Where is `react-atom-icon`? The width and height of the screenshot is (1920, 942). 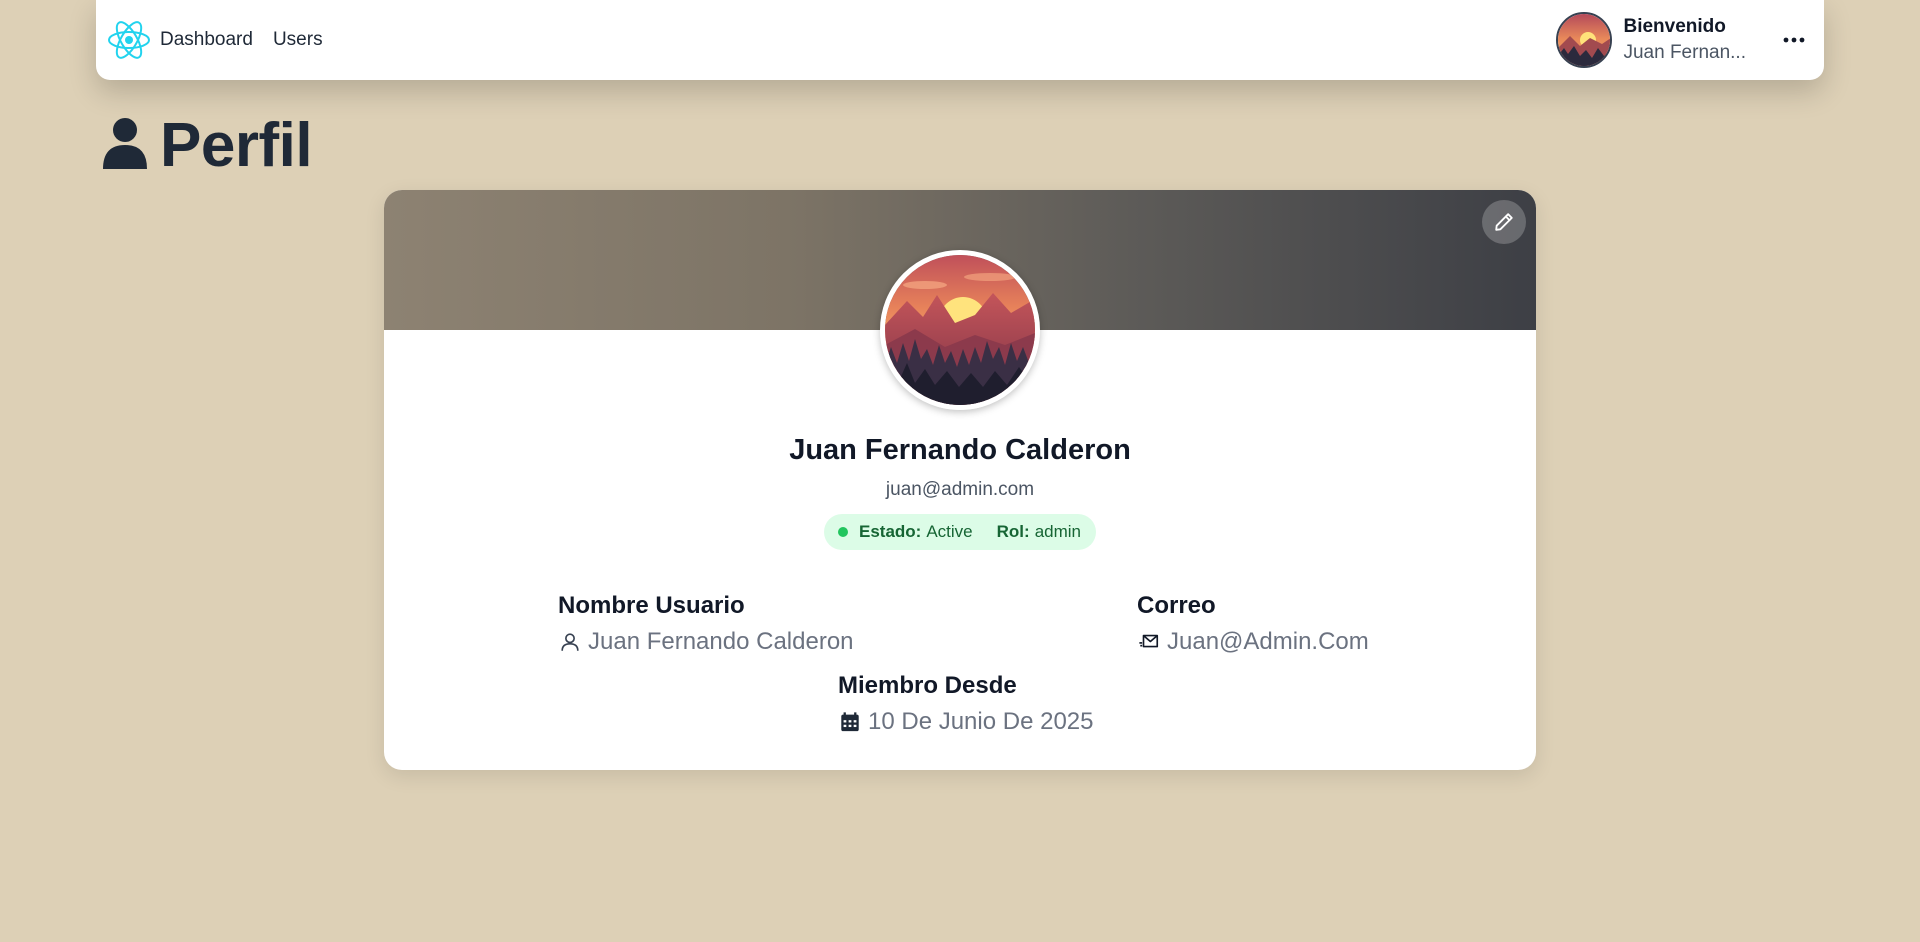
react-atom-icon is located at coordinates (129, 40).